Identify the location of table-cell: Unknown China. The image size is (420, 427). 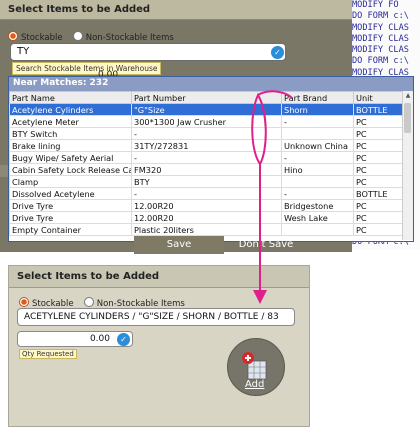
(317, 145).